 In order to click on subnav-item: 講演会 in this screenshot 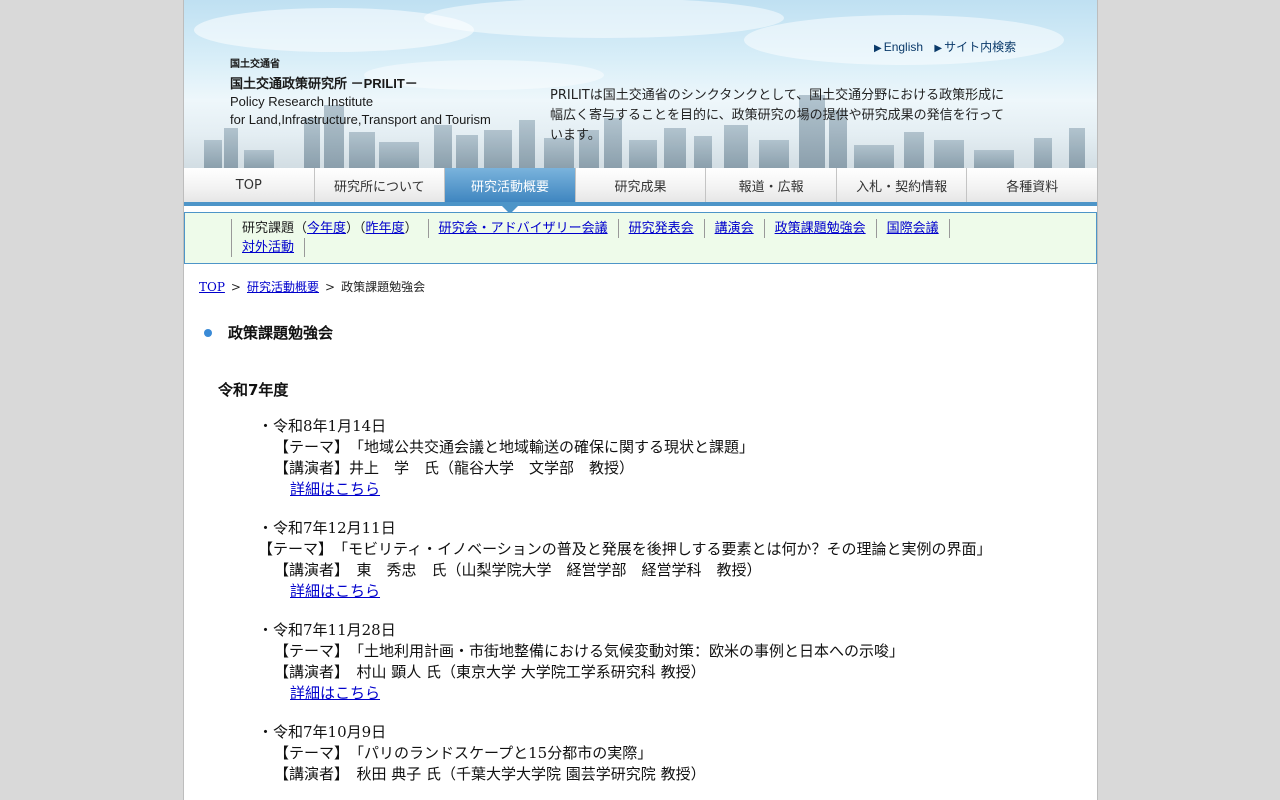, I will do `click(734, 228)`.